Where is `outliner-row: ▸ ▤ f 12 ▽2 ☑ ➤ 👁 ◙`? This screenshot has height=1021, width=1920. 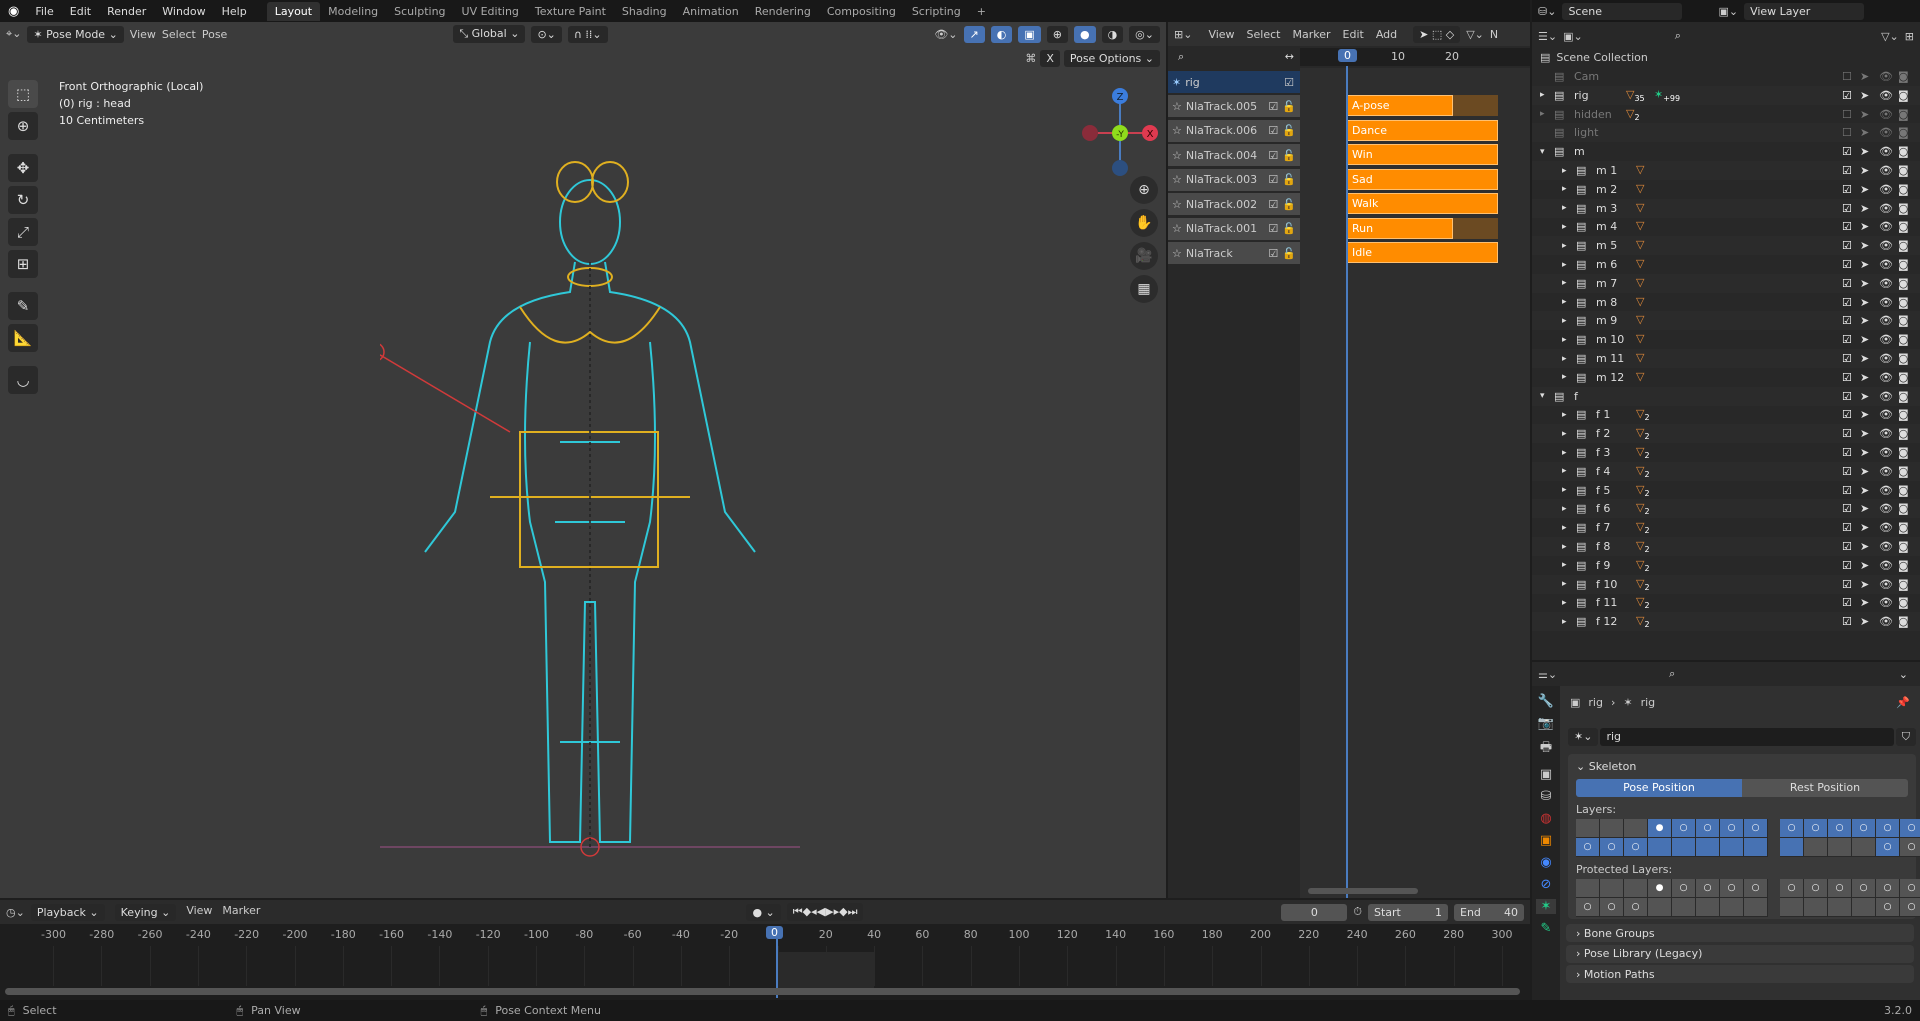 outliner-row: ▸ ▤ f 12 ▽2 ☑ ➤ 👁 ◙ is located at coordinates (1726, 622).